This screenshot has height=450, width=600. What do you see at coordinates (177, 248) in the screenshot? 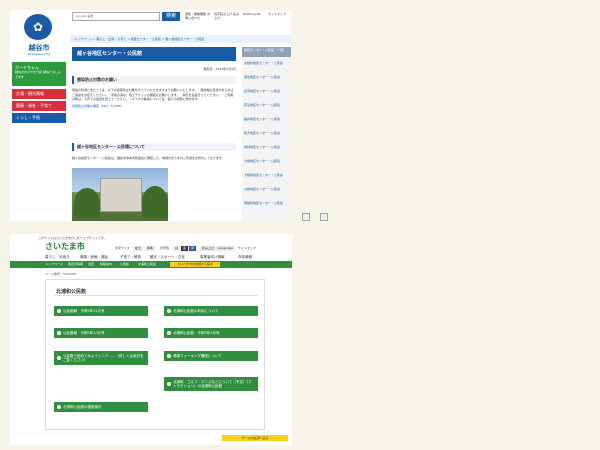
I see `bg-white-button: 白` at bounding box center [177, 248].